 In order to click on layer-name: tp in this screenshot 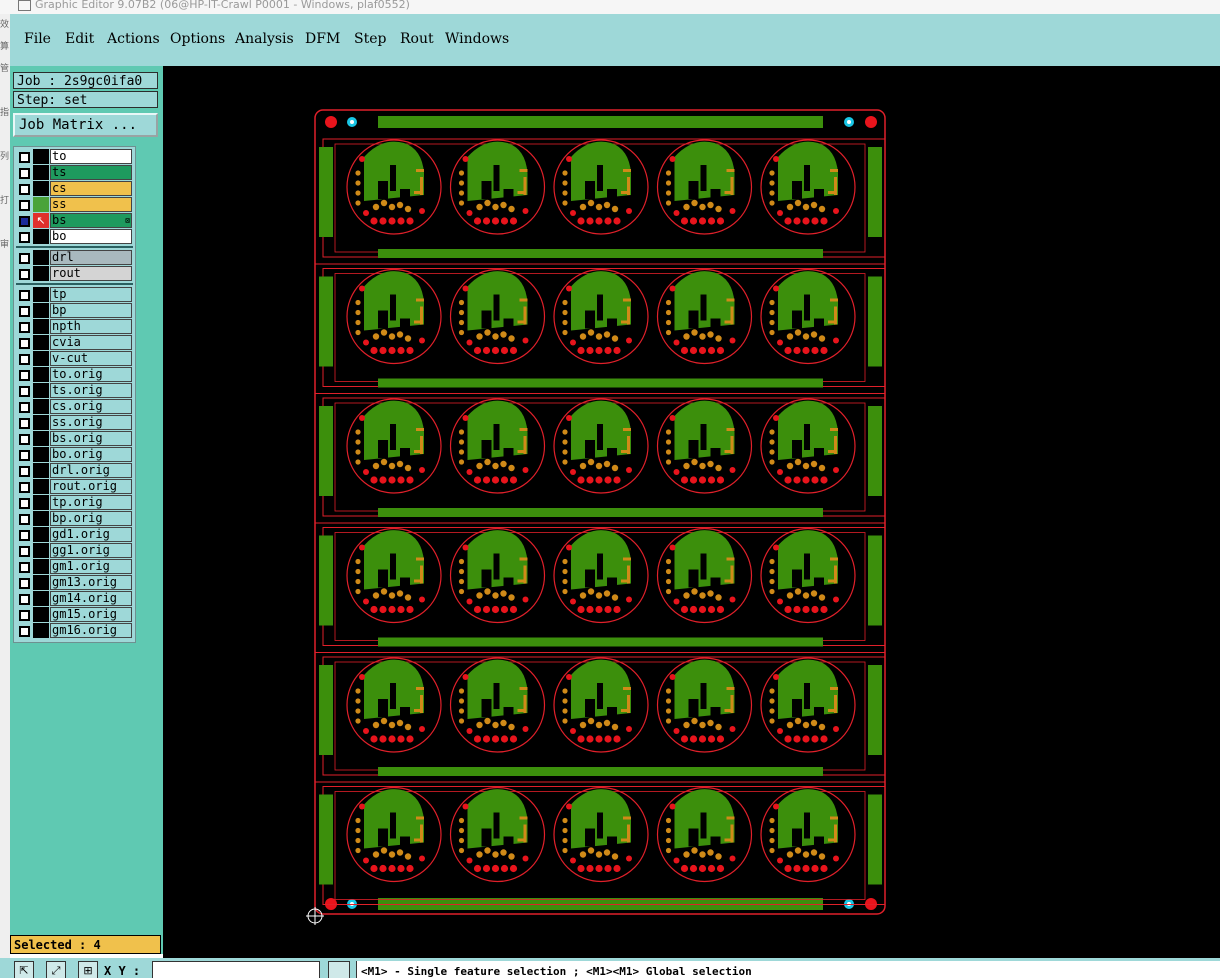, I will do `click(91, 294)`.